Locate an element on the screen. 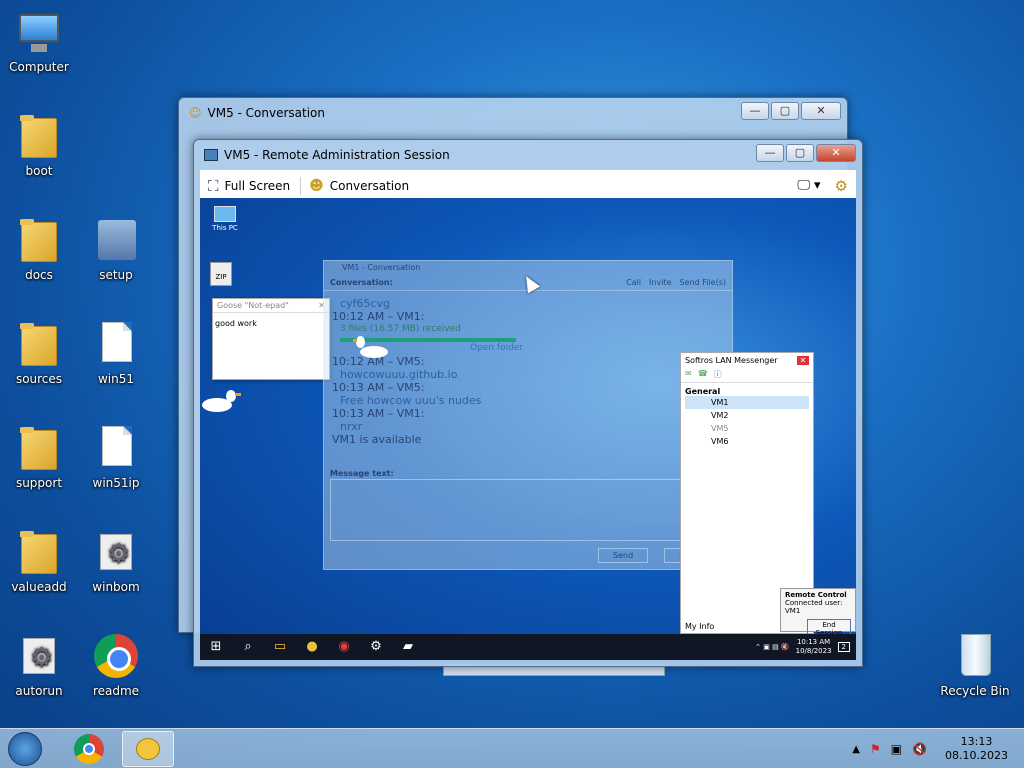  computer-icon is located at coordinates (39, 33).